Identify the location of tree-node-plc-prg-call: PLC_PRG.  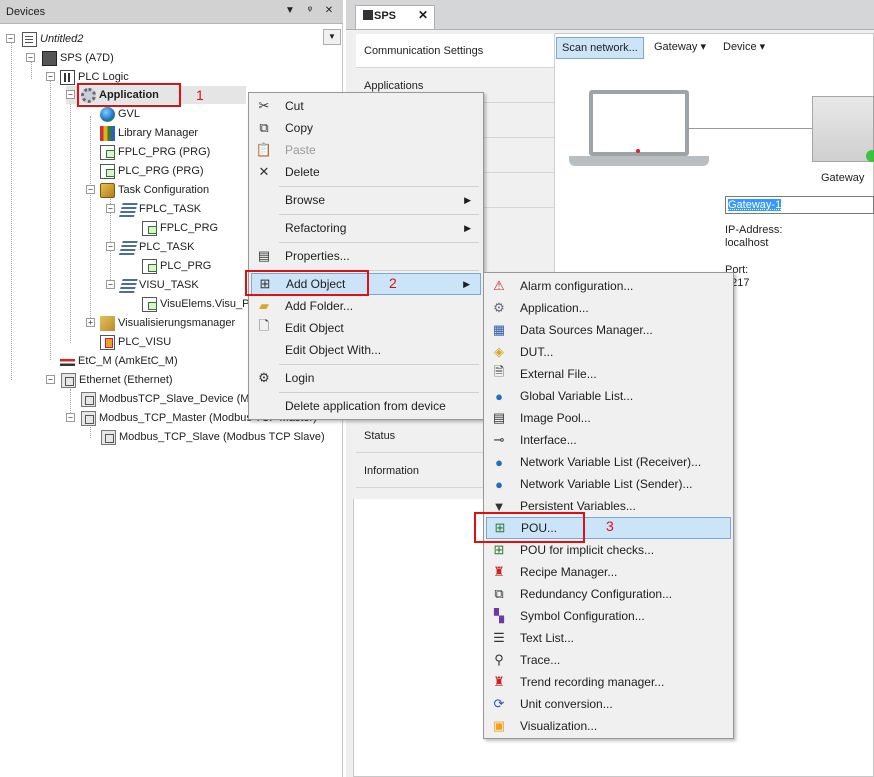
(176, 266).